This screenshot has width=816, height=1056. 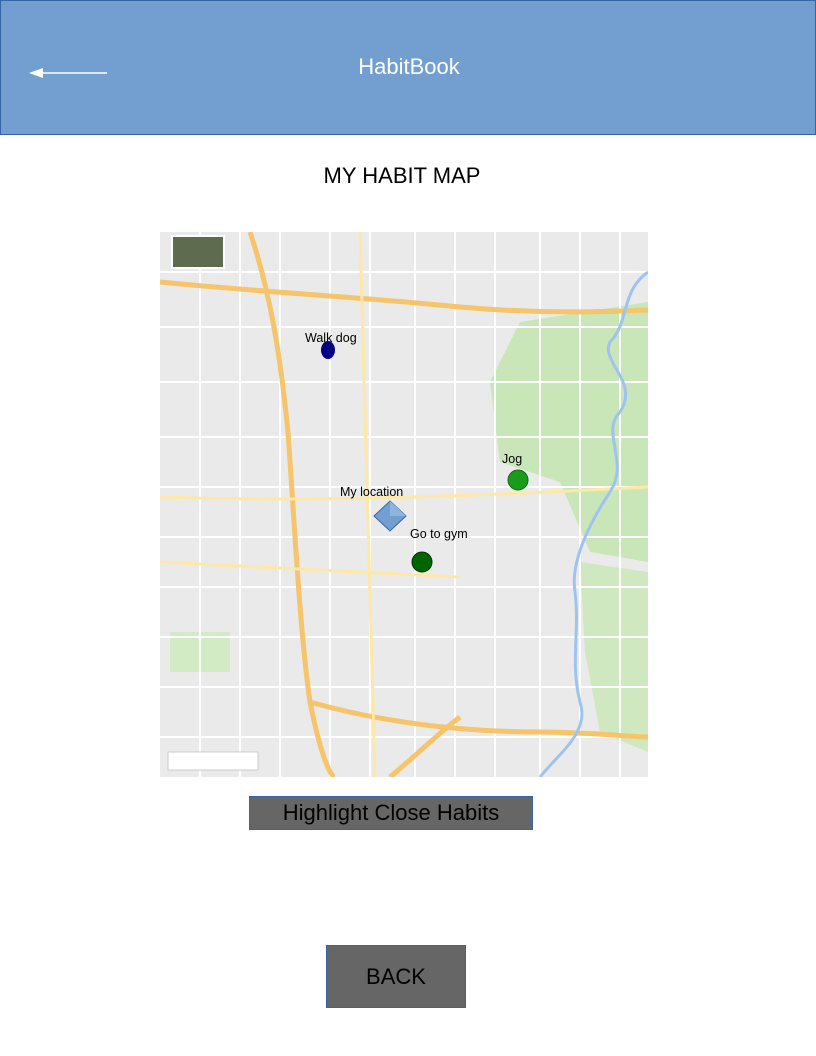 I want to click on marker-label-jog: Jog, so click(x=512, y=459).